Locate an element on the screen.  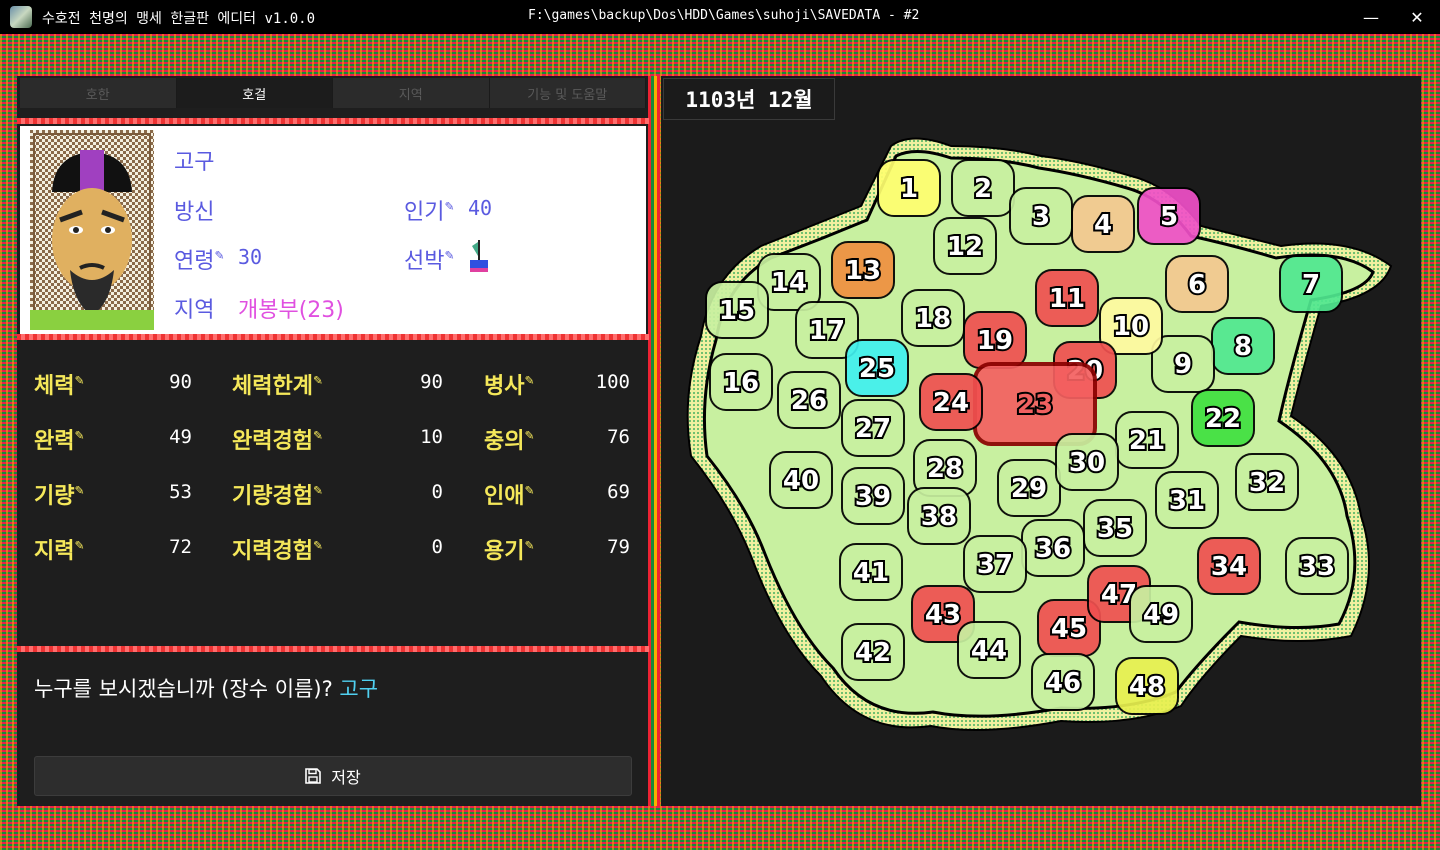
age-label: 연령✎ is located at coordinates (199, 259).